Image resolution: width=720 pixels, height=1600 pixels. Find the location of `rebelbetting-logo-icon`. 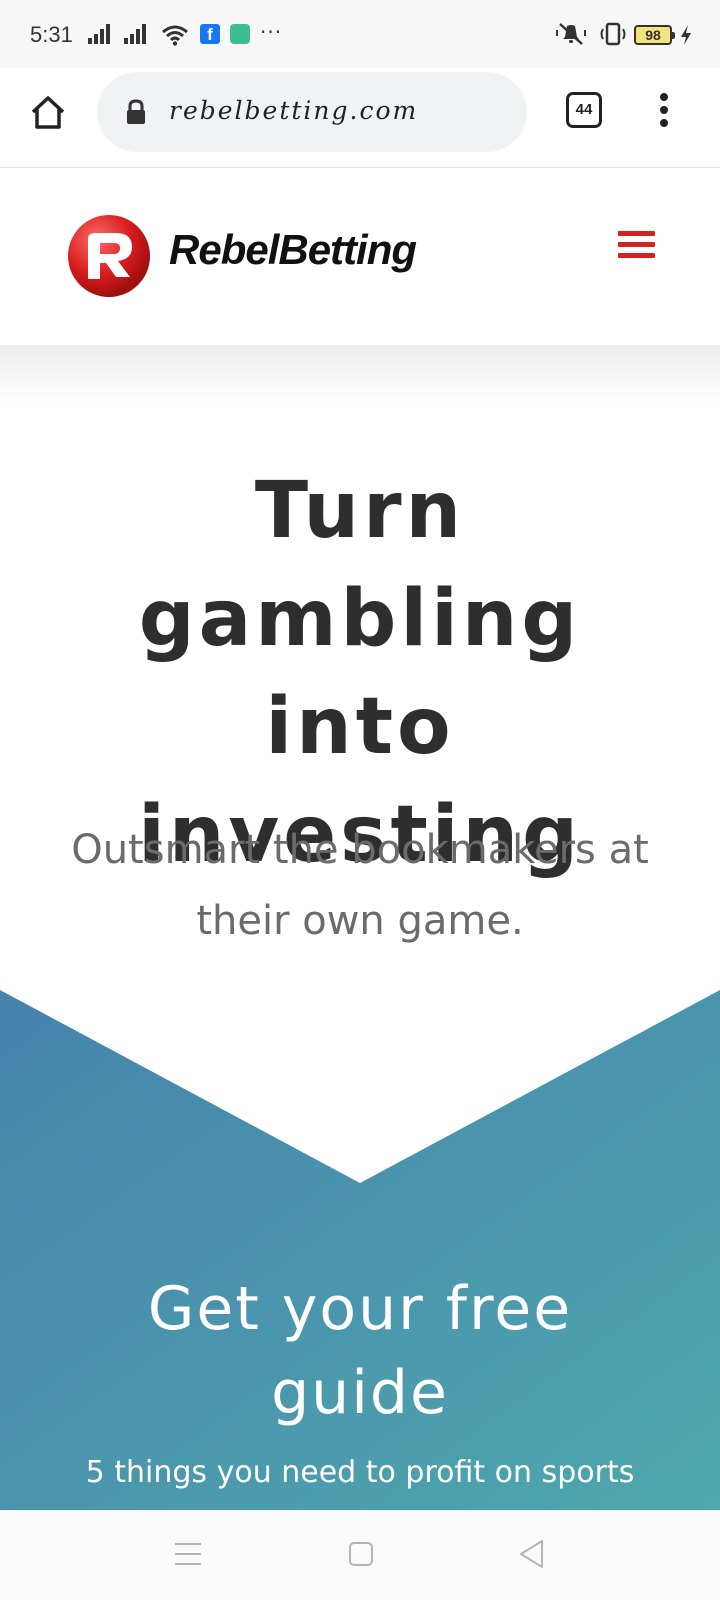

rebelbetting-logo-icon is located at coordinates (109, 256).